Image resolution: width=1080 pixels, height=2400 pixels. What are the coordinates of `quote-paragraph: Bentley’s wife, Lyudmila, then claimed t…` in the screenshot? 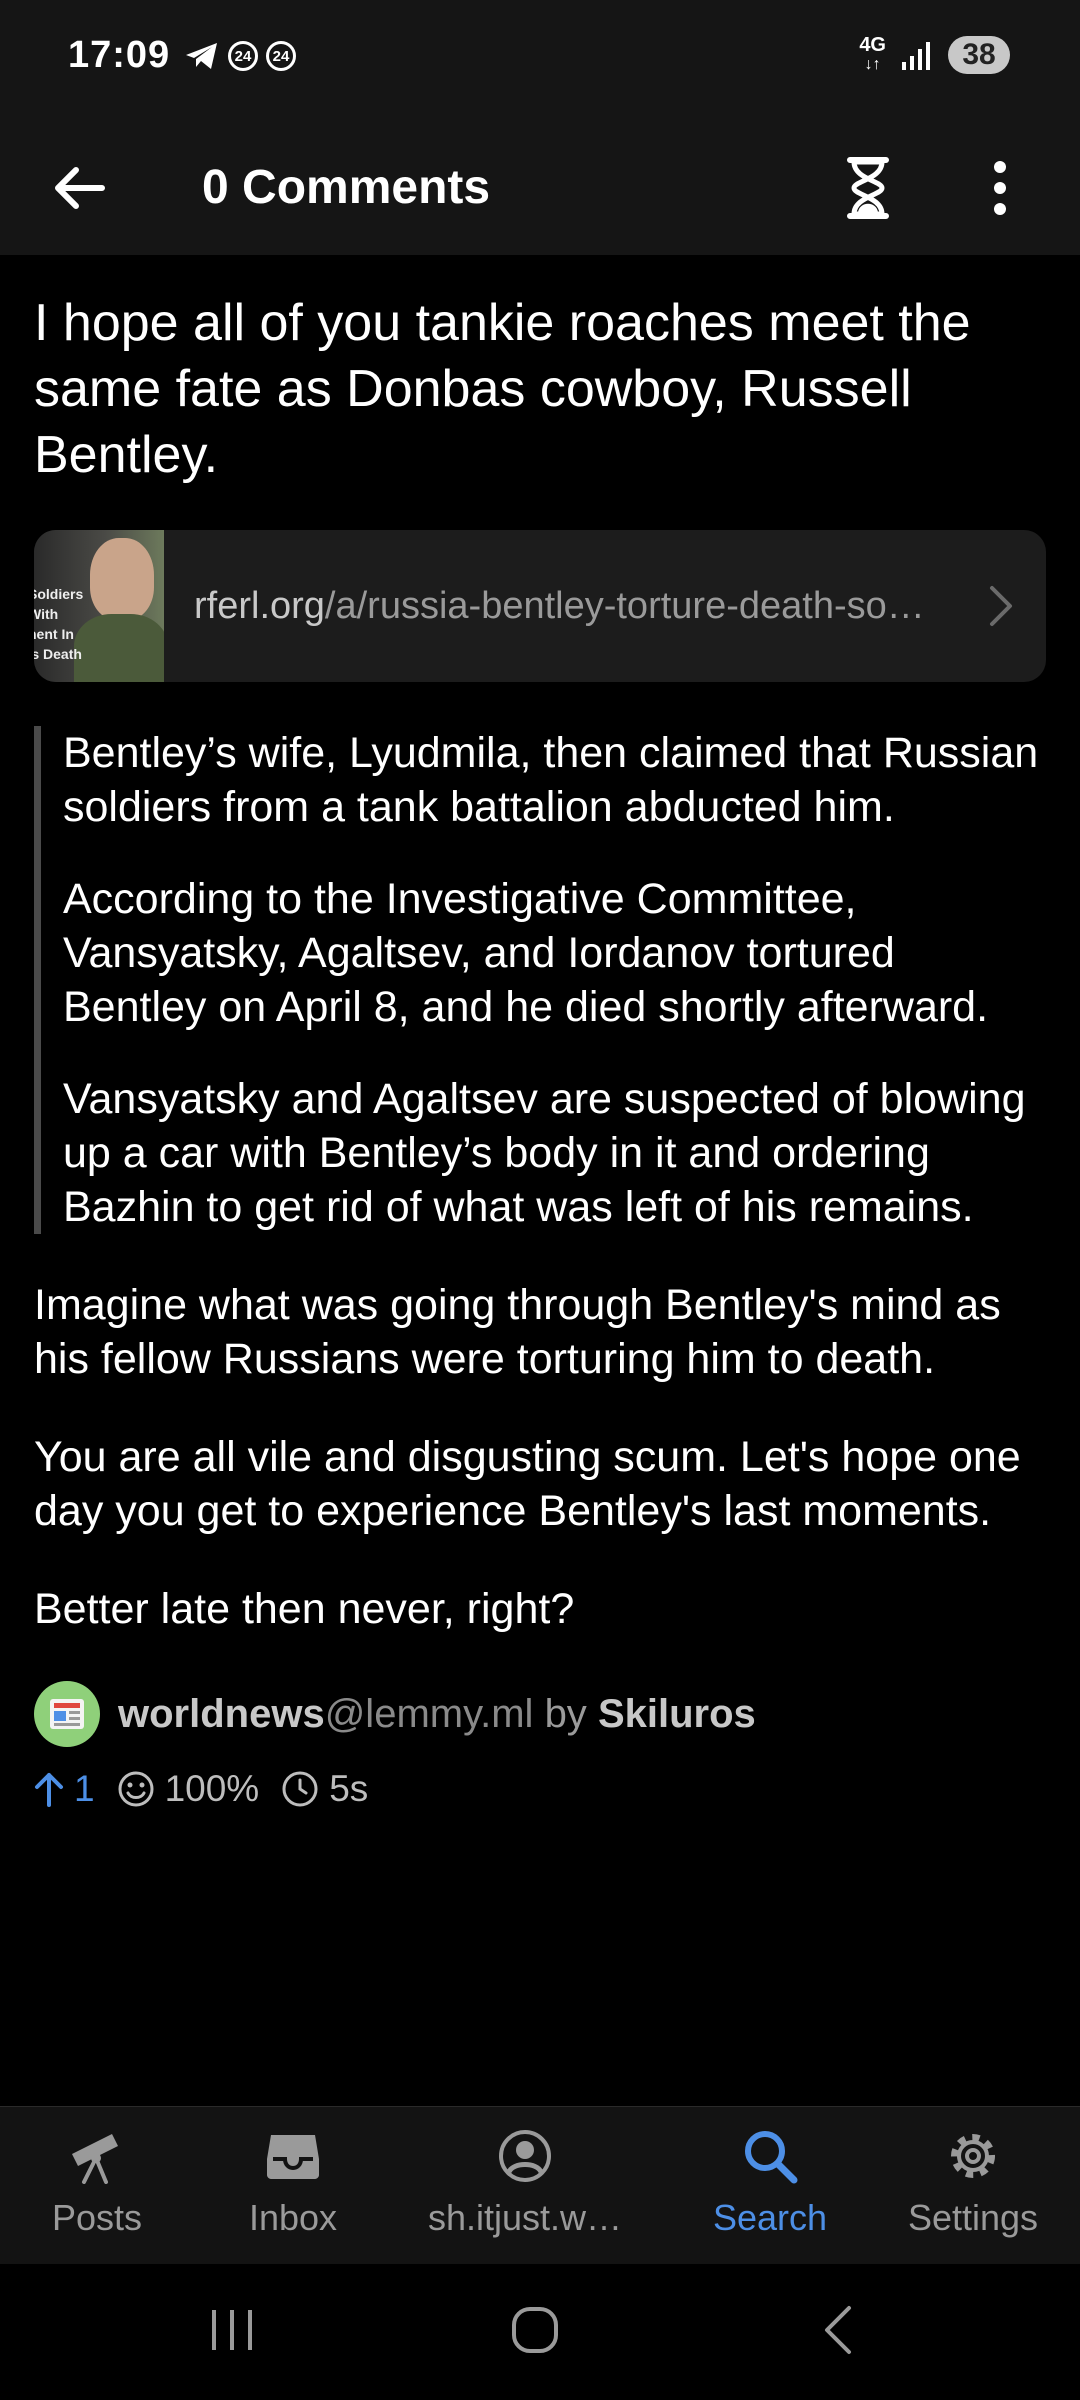 It's located at (551, 780).